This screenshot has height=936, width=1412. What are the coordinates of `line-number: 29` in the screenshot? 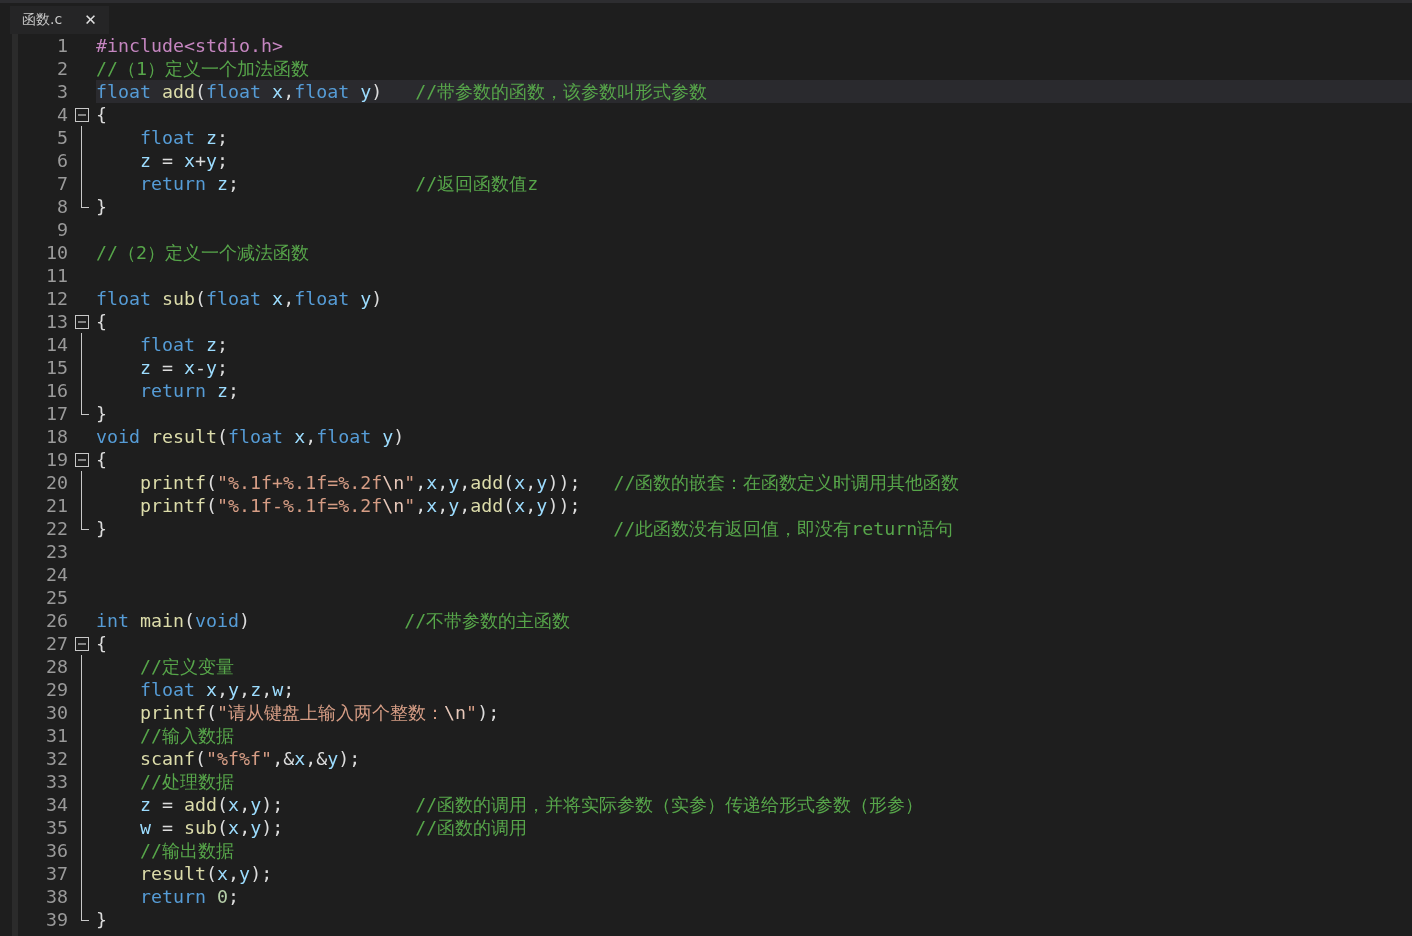 It's located at (56, 689).